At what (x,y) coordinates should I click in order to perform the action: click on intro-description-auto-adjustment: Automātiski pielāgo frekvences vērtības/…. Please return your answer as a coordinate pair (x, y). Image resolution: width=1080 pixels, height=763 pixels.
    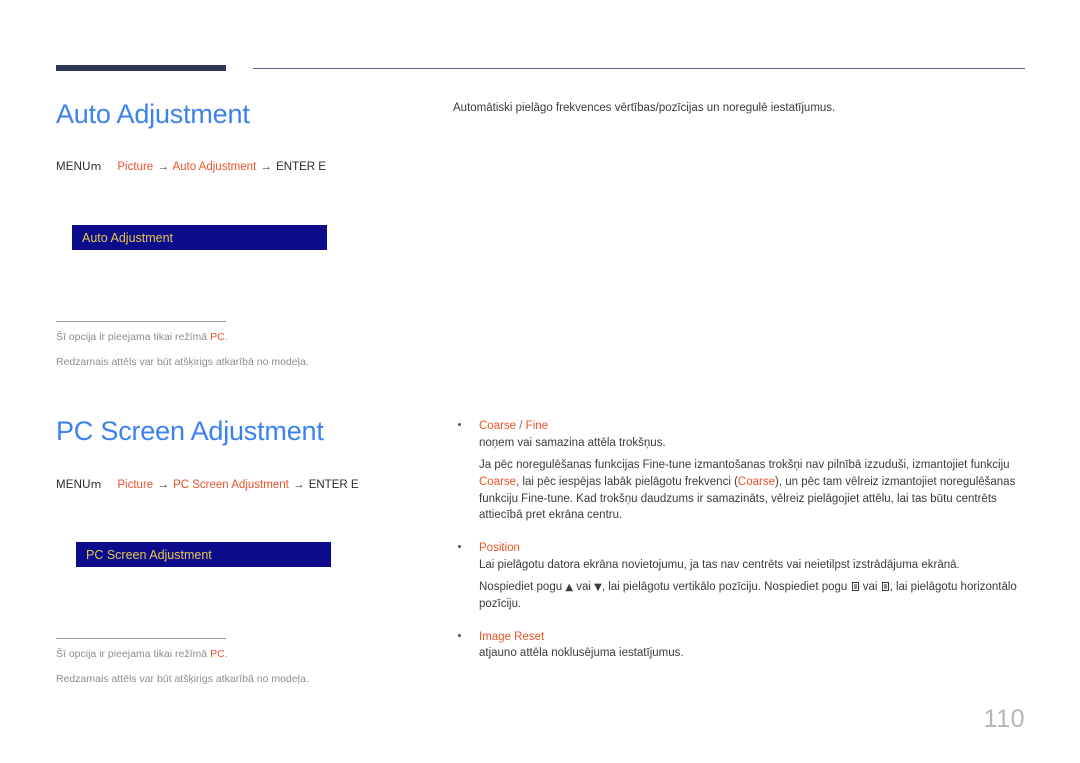
    Looking at the image, I should click on (644, 108).